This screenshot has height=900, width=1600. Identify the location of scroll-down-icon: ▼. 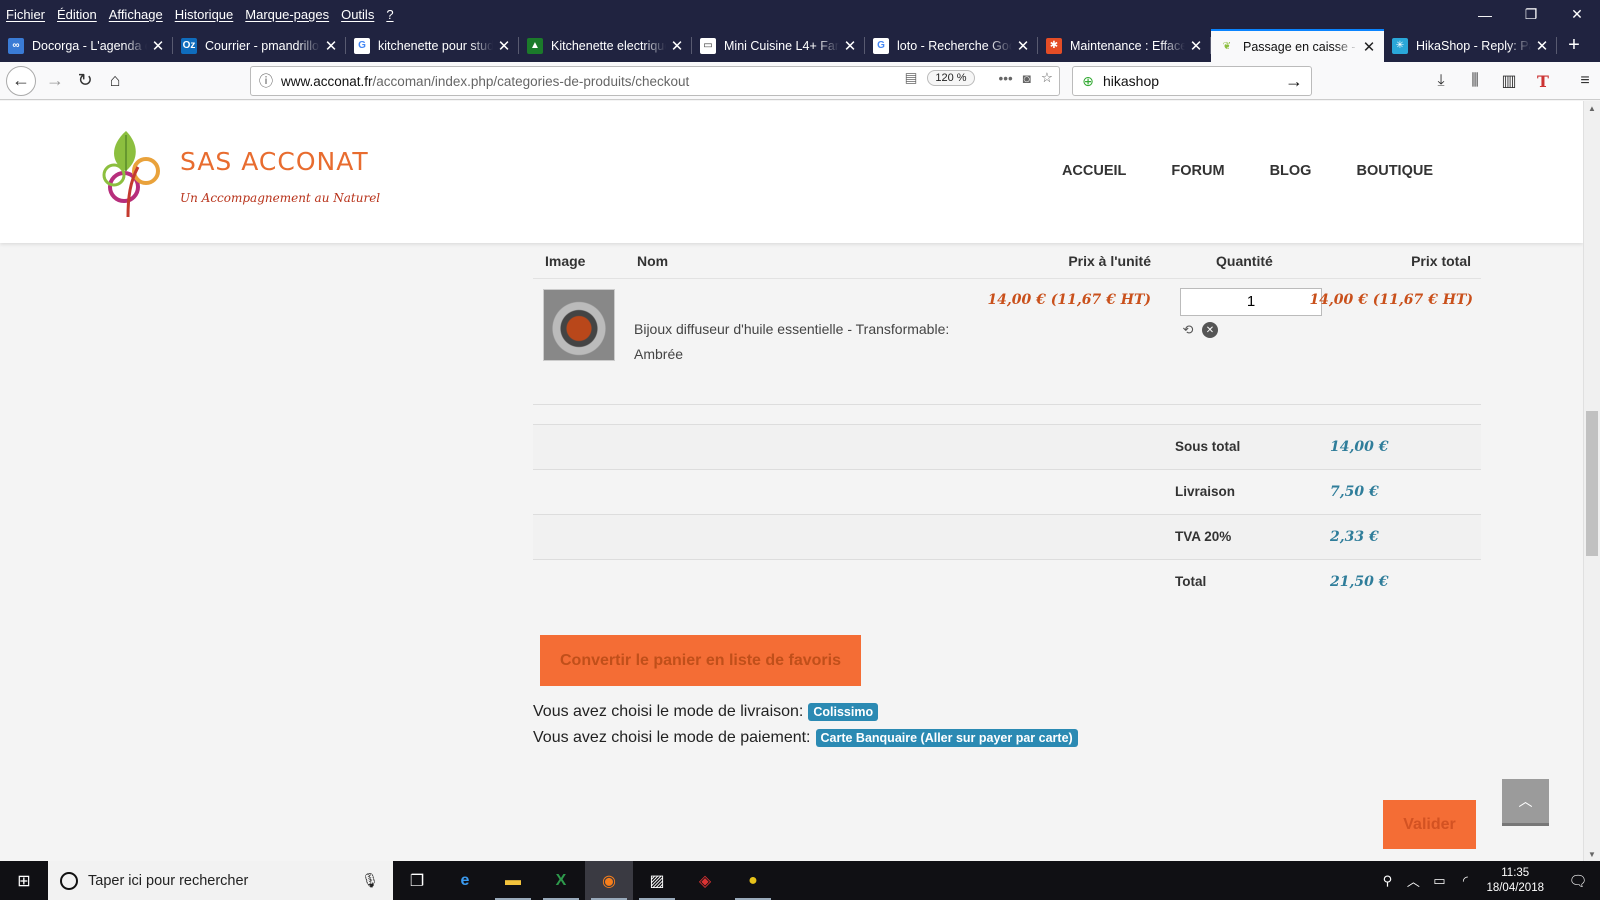
(1592, 854).